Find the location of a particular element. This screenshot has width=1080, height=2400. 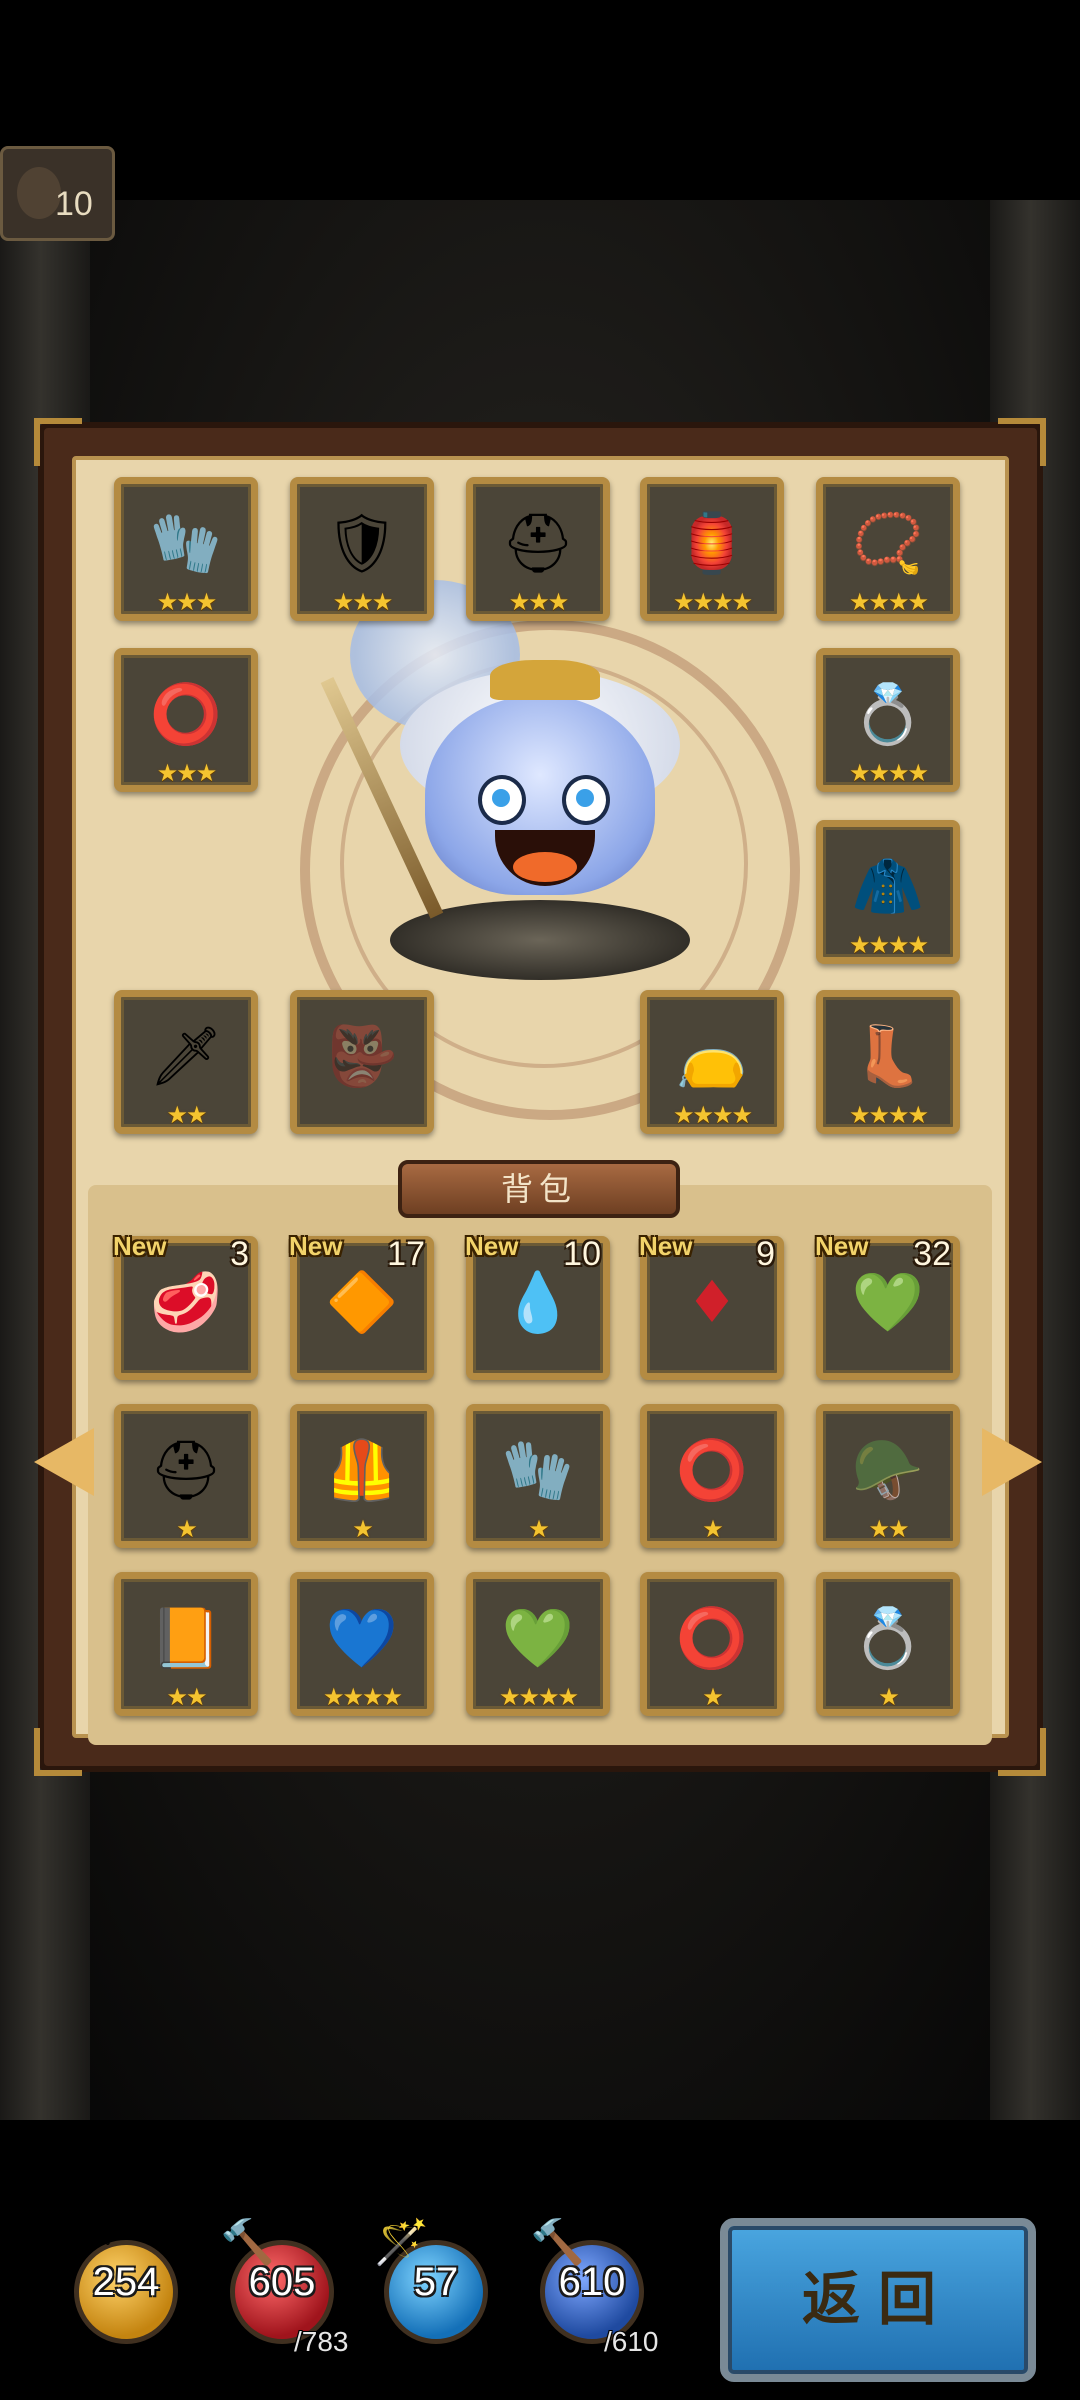

spellbook-icon: 📙 is located at coordinates (186, 1638).